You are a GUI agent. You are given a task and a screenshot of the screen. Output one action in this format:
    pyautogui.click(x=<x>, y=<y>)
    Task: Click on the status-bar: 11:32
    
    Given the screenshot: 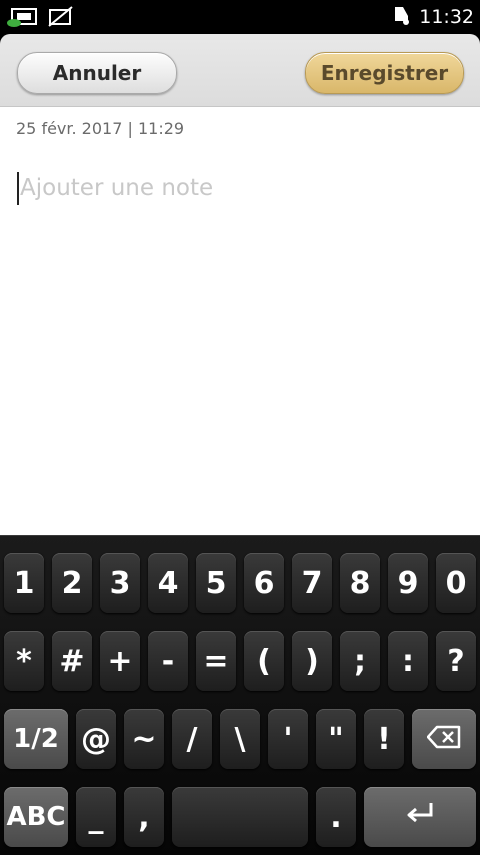 What is the action you would take?
    pyautogui.click(x=240, y=17)
    